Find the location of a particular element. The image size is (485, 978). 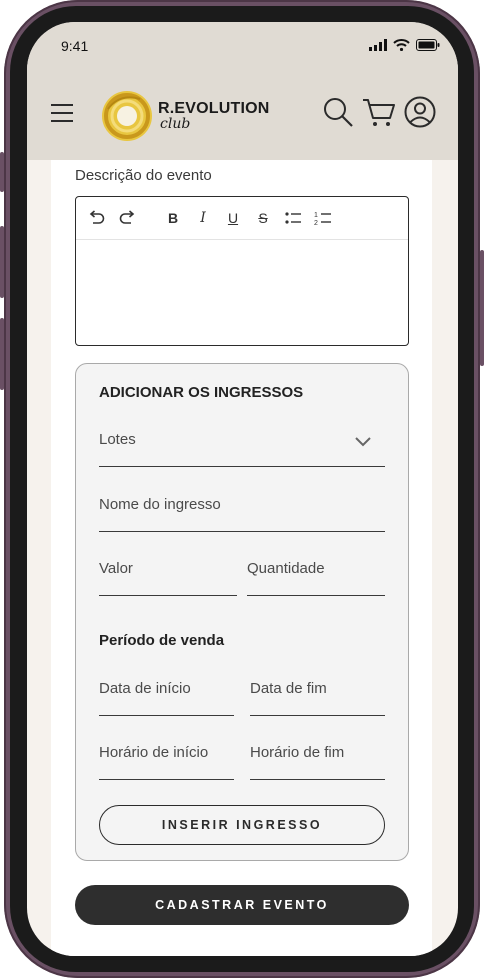

status-bar: 9:41 is located at coordinates (242, 46).